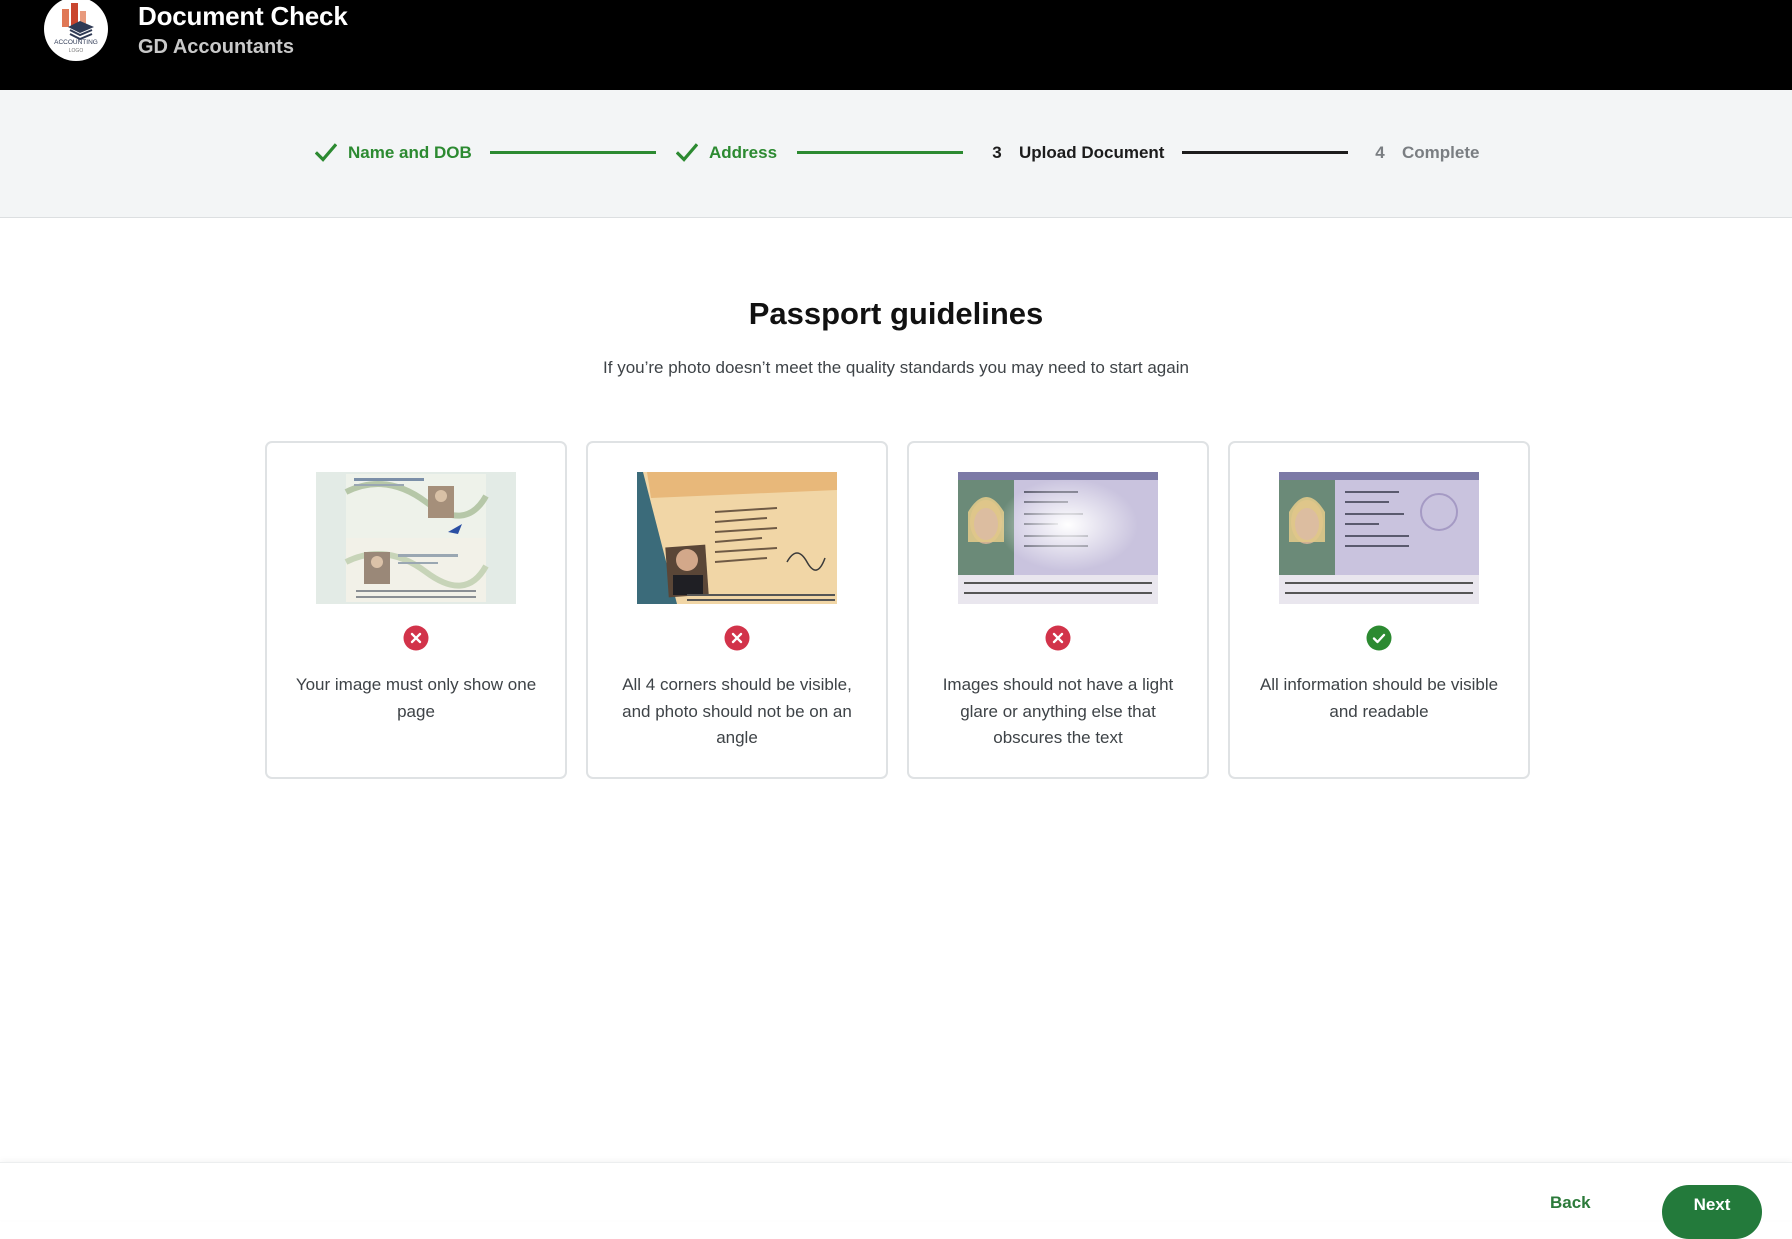 This screenshot has width=1792, height=1239. I want to click on step-upload-document: 3 Upload Document, so click(1075, 153).